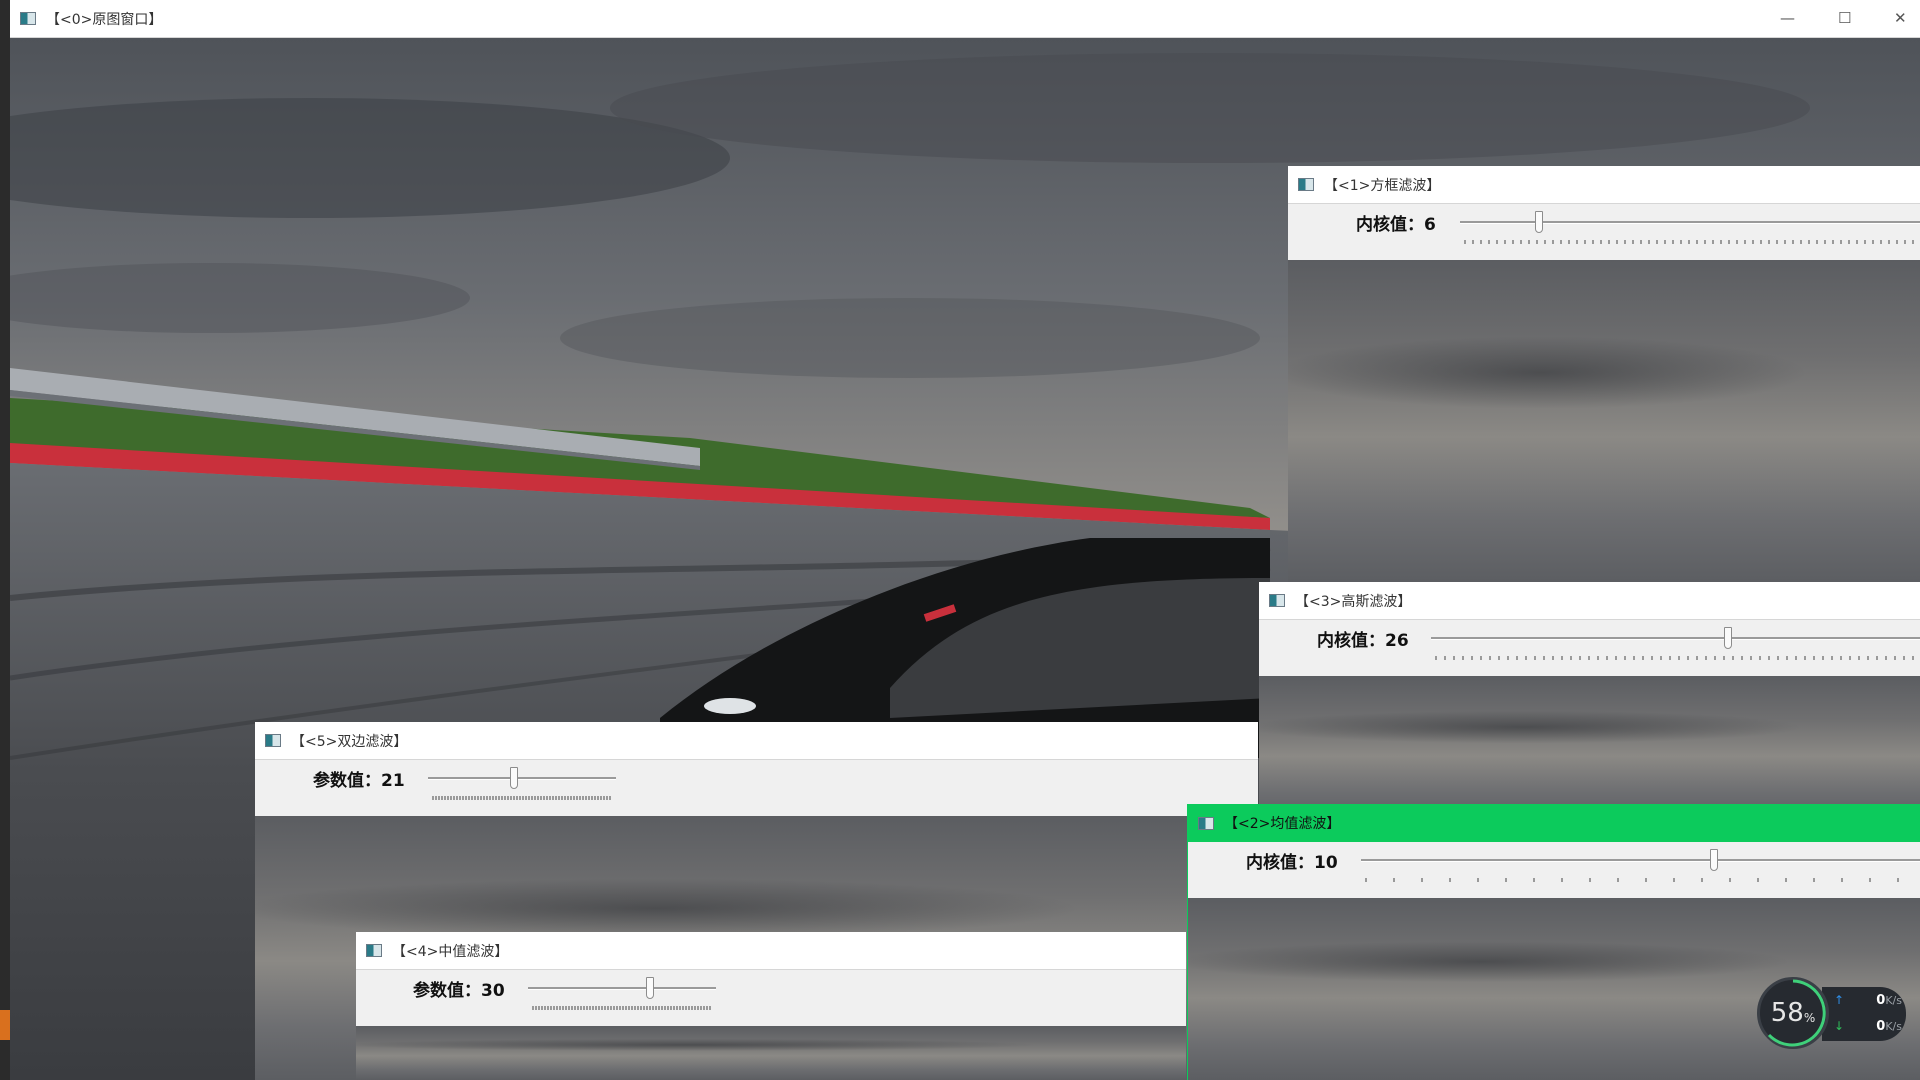 This screenshot has height=1080, width=1920. What do you see at coordinates (1396, 225) in the screenshot?
I see `box-filter-label: 内核值：6` at bounding box center [1396, 225].